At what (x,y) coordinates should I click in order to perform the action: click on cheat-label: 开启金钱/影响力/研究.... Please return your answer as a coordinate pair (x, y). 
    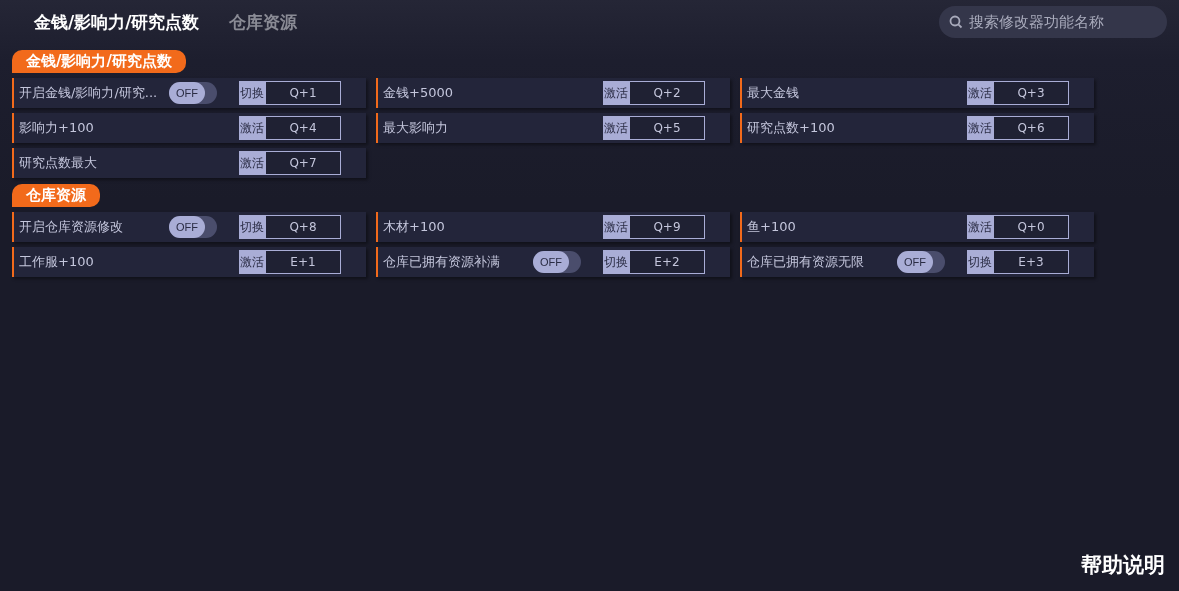
    Looking at the image, I should click on (89, 93).